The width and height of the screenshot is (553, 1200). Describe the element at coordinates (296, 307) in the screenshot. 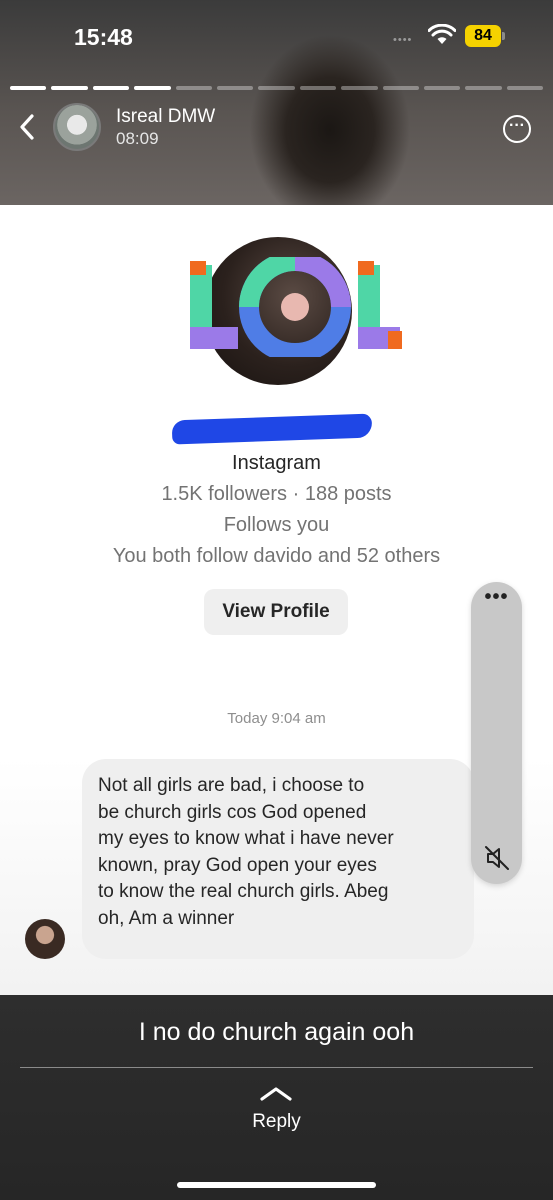

I see `lol-logo` at that location.